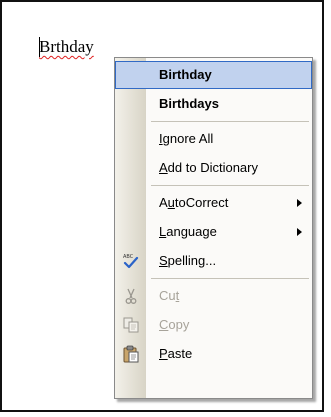 The height and width of the screenshot is (417, 331). Describe the element at coordinates (131, 261) in the screenshot. I see `abc-check-icon: ABC` at that location.